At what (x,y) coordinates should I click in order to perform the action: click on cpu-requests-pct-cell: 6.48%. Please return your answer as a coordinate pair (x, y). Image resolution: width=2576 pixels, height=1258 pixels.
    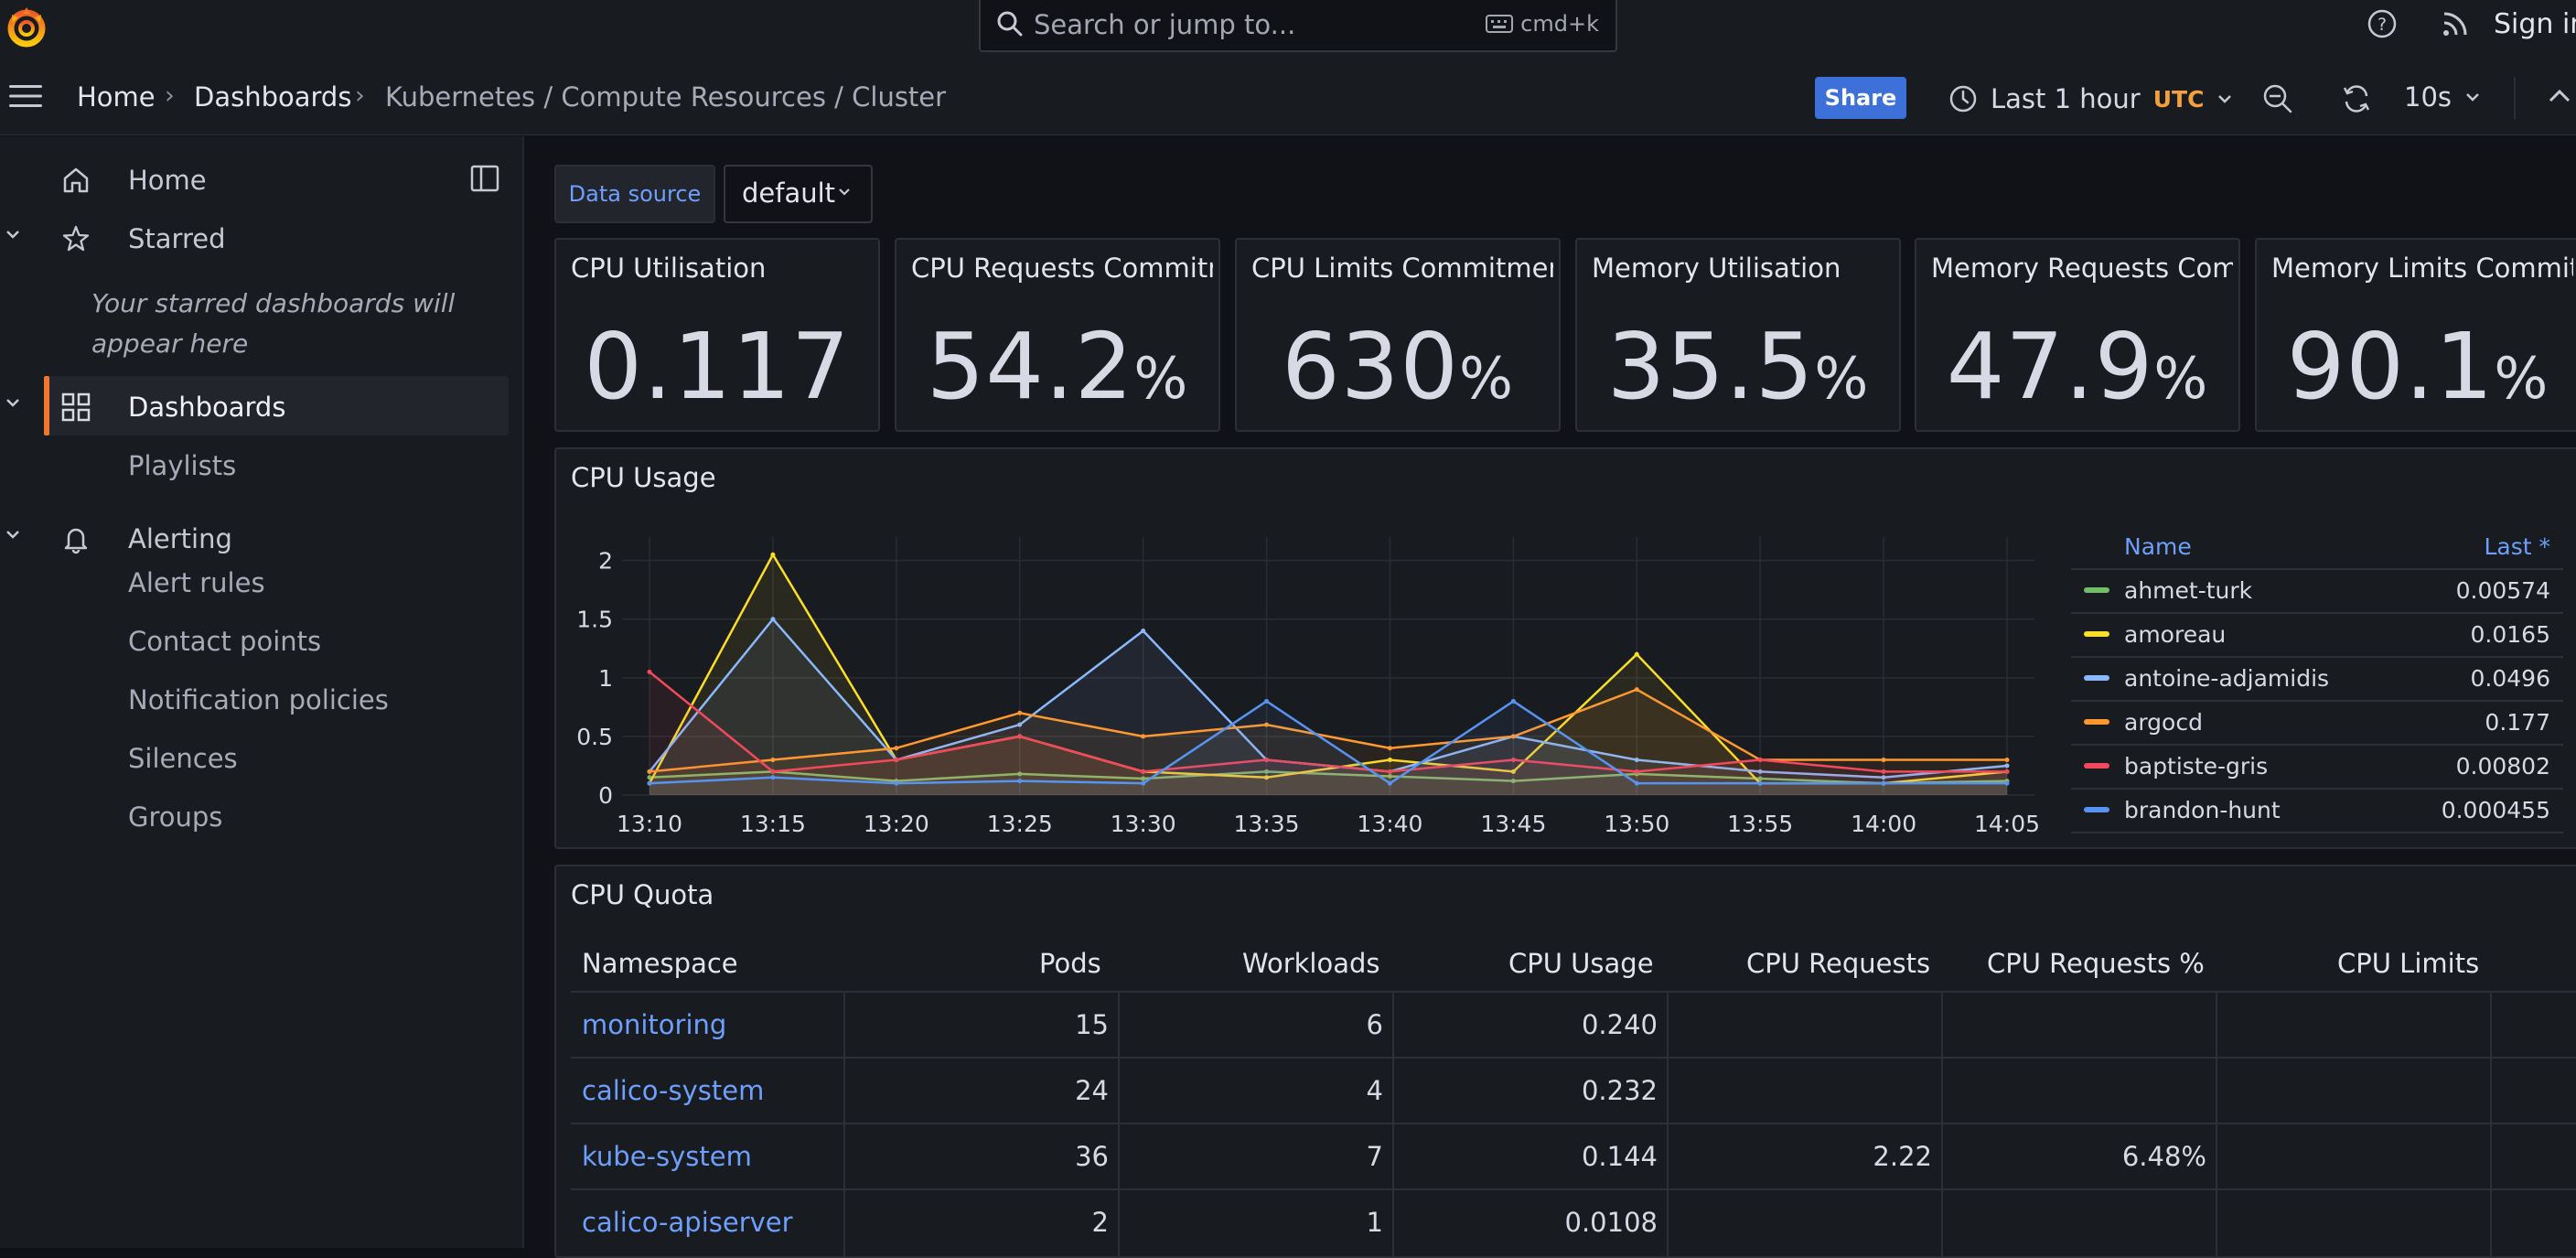
    Looking at the image, I should click on (2164, 1156).